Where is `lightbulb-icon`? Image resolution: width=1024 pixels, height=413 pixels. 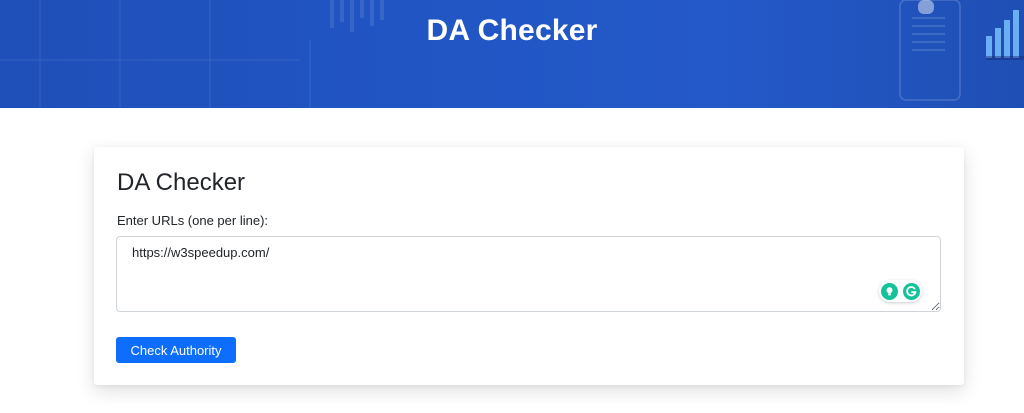 lightbulb-icon is located at coordinates (889, 291).